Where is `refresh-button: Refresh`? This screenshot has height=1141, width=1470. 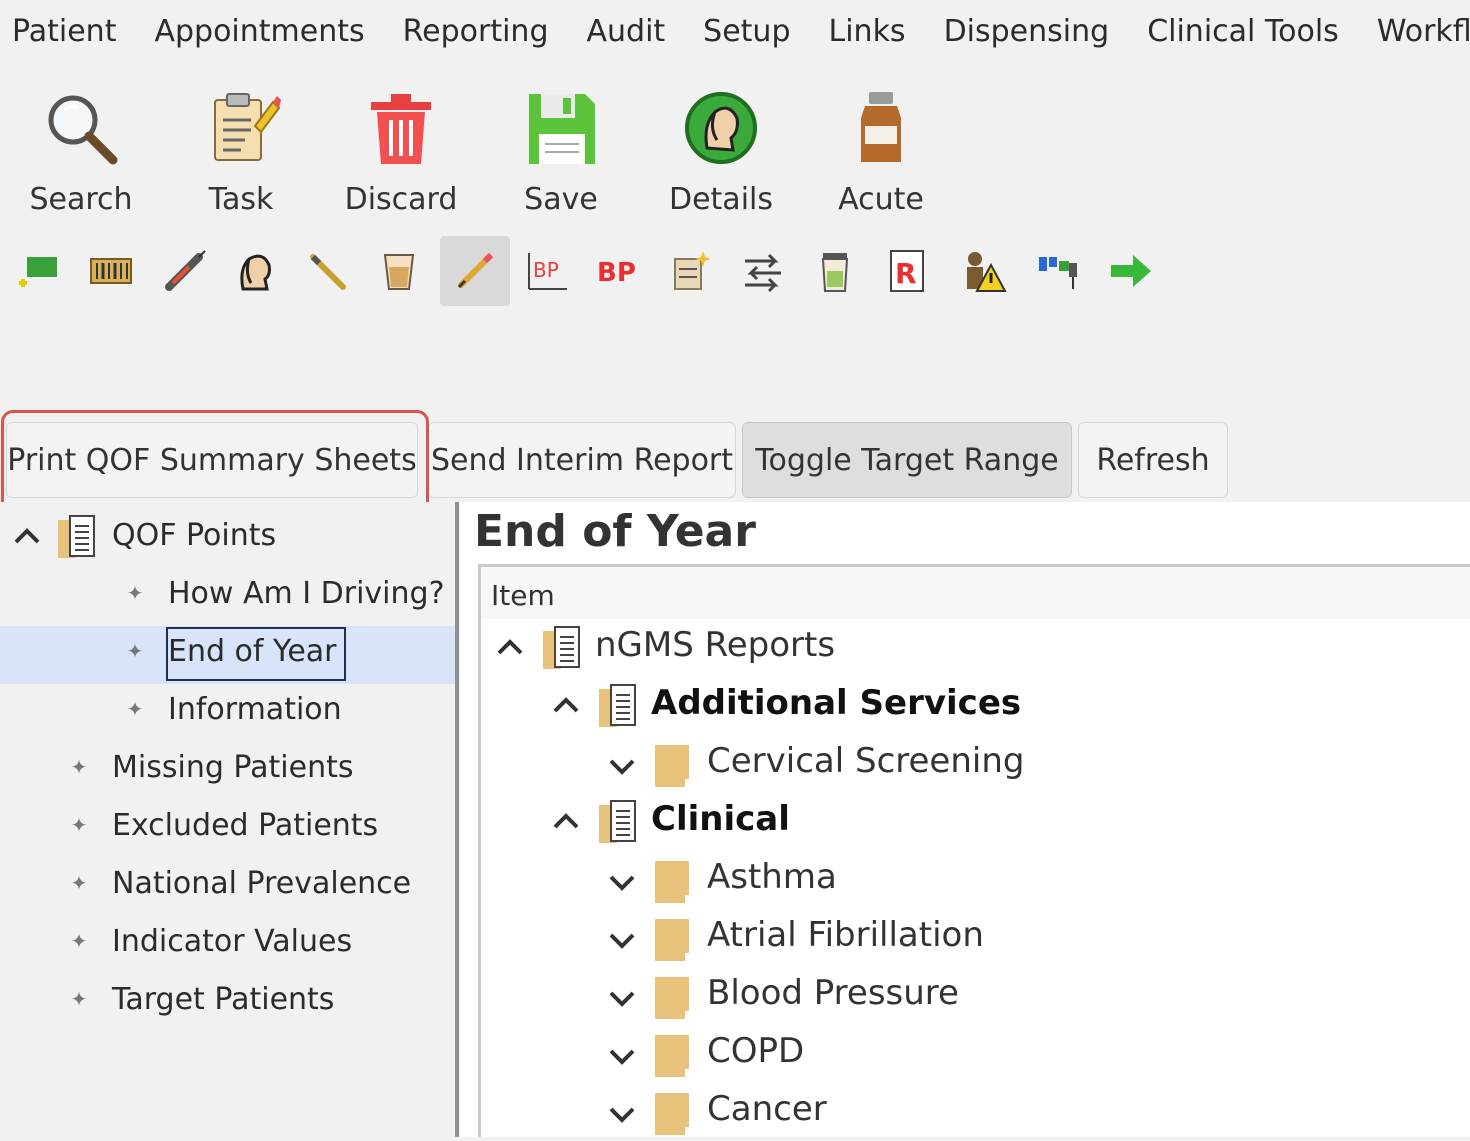 refresh-button: Refresh is located at coordinates (1153, 460).